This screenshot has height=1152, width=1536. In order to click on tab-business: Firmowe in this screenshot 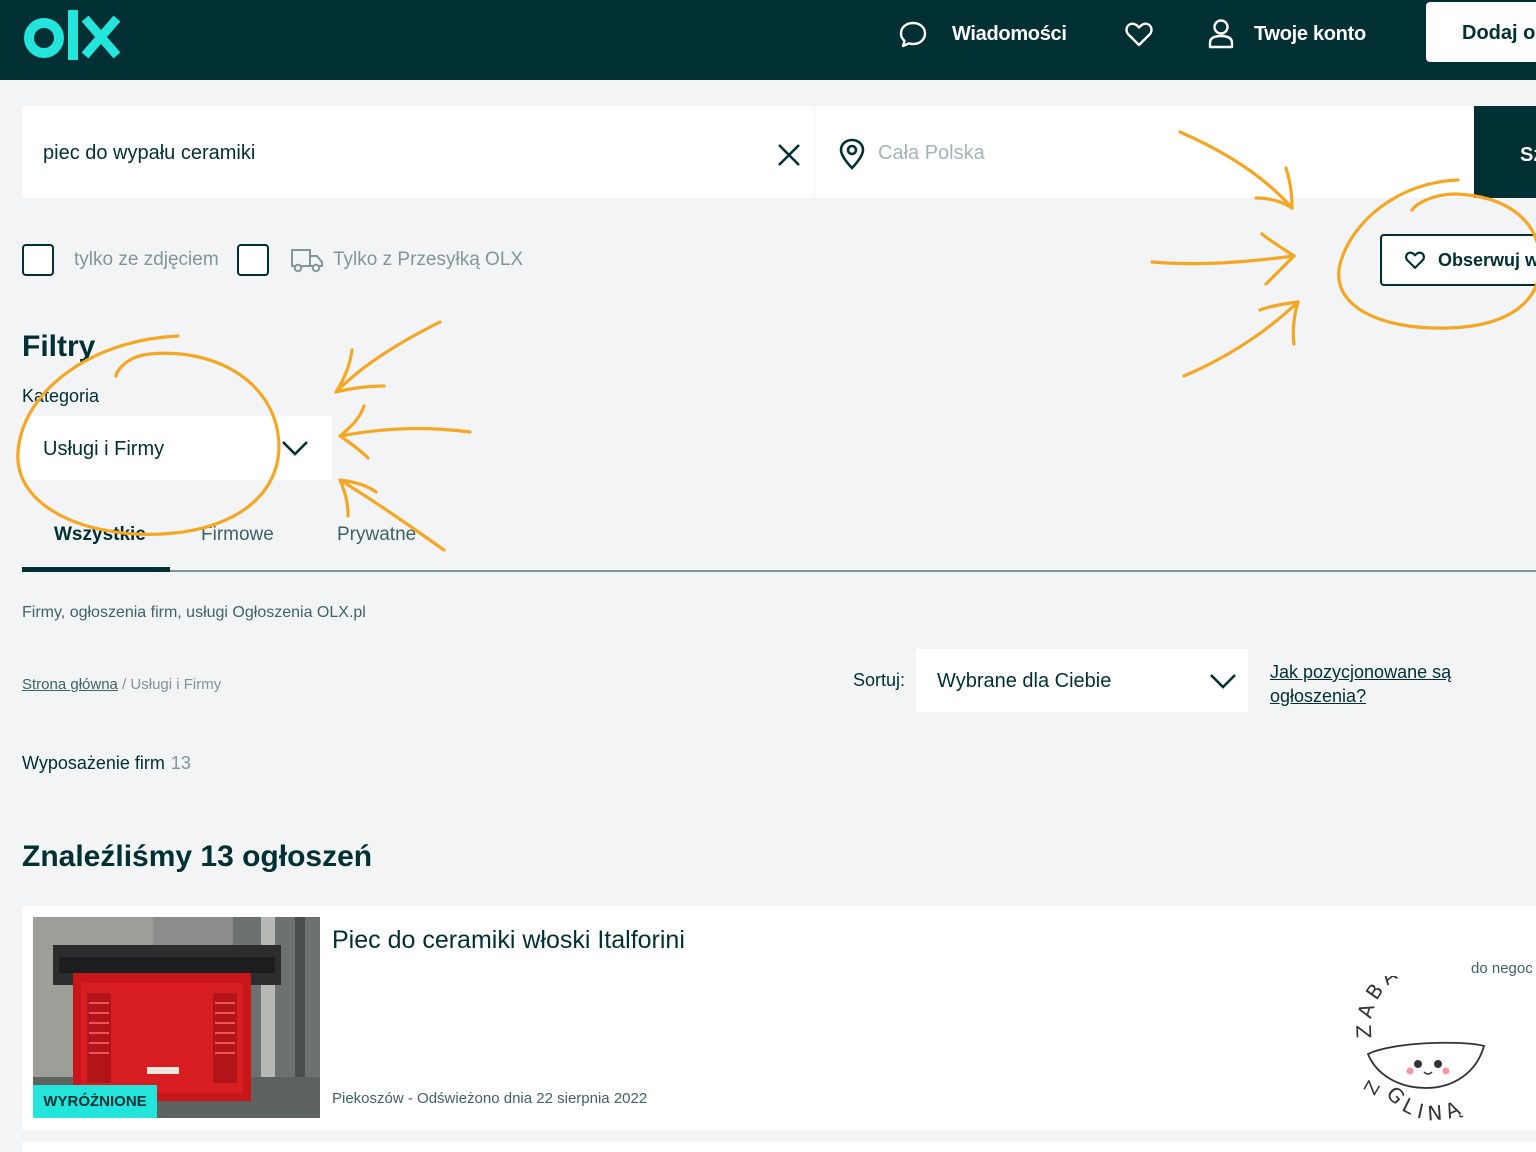, I will do `click(237, 535)`.